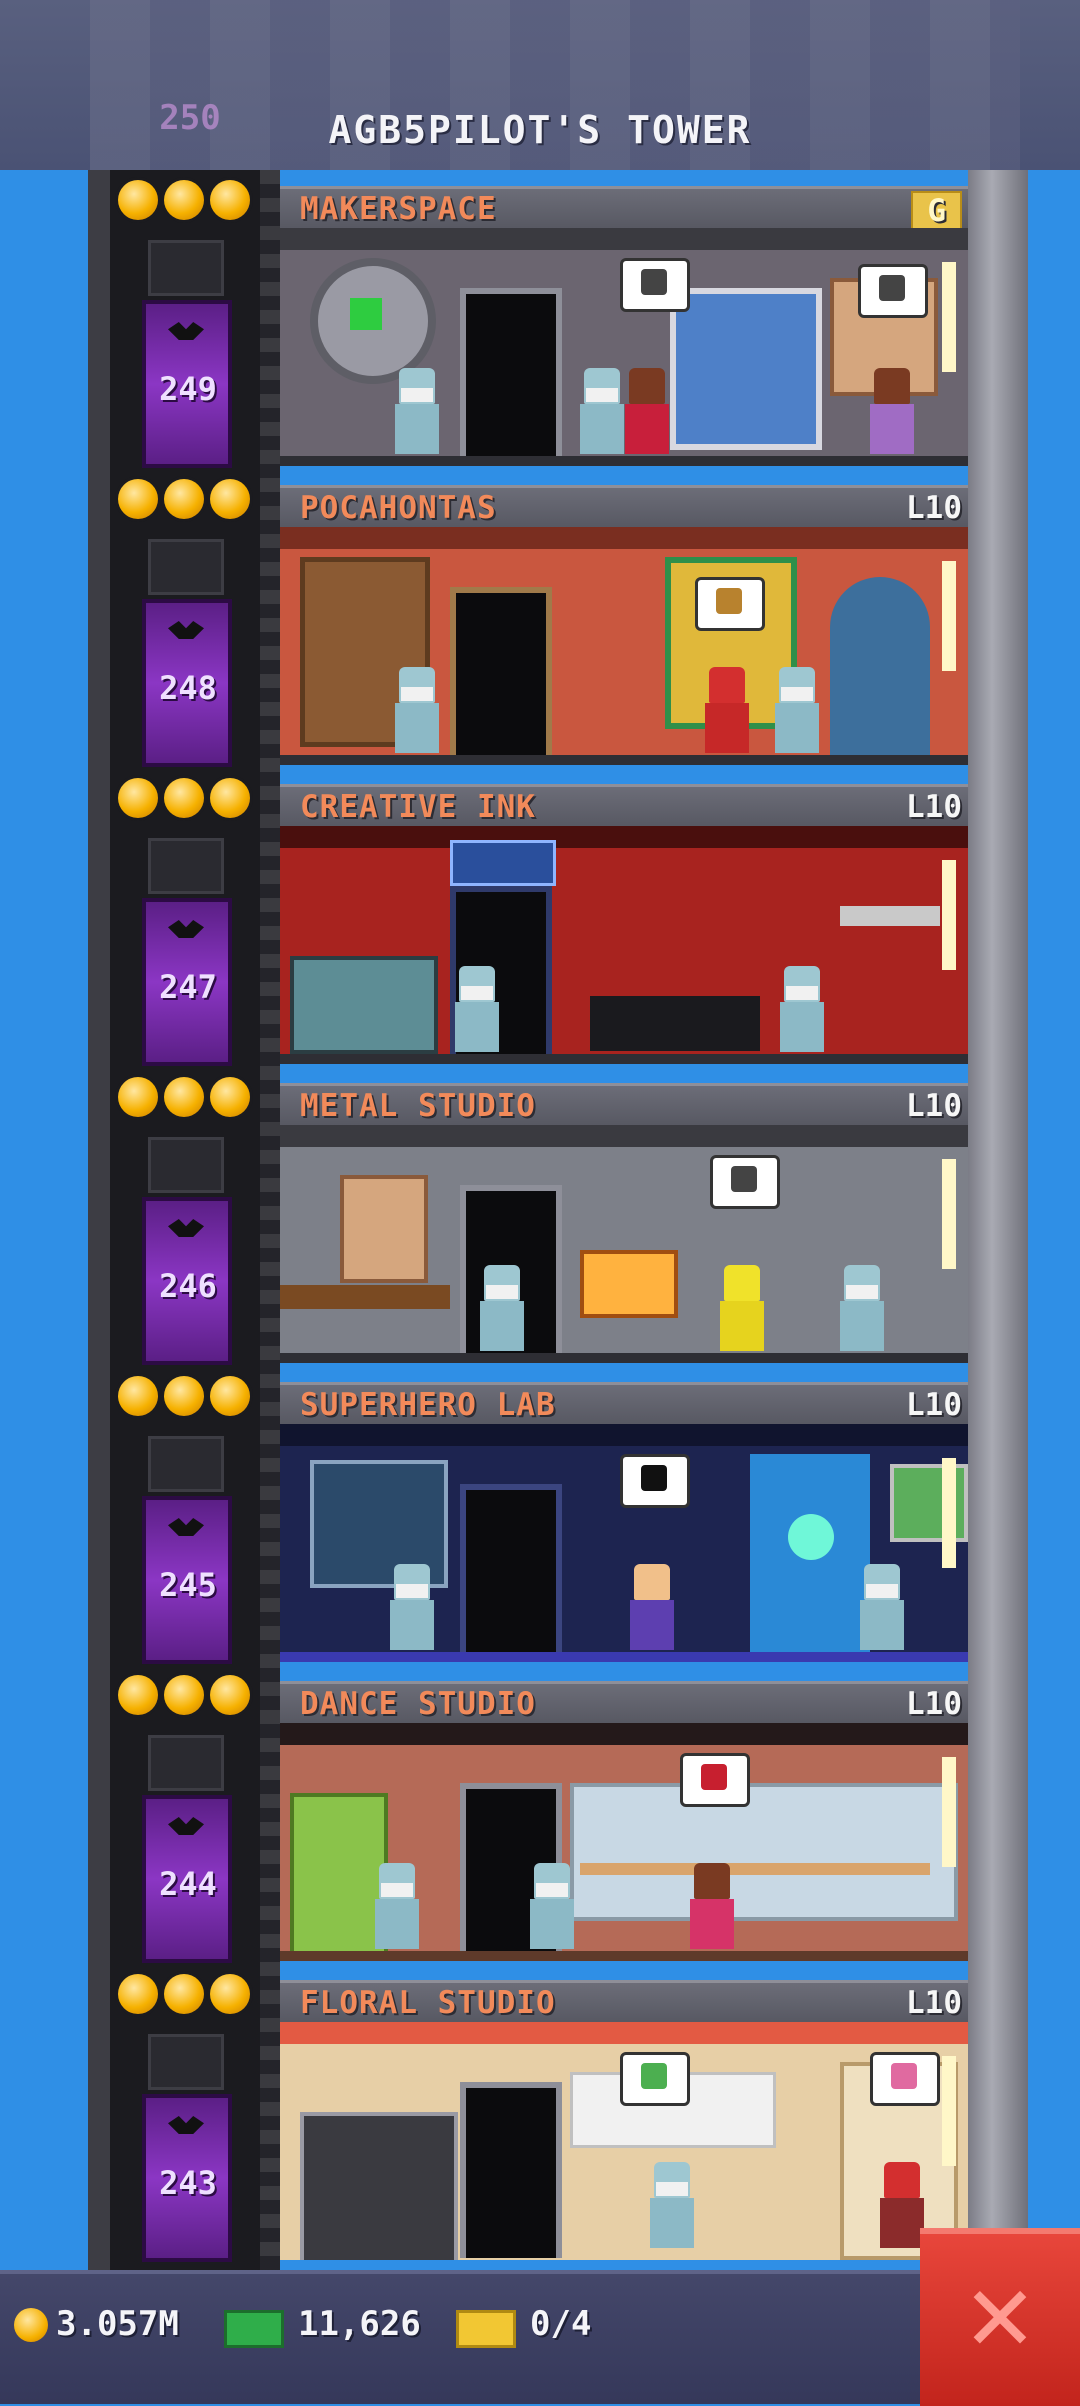  I want to click on floor-number: 249, so click(188, 389).